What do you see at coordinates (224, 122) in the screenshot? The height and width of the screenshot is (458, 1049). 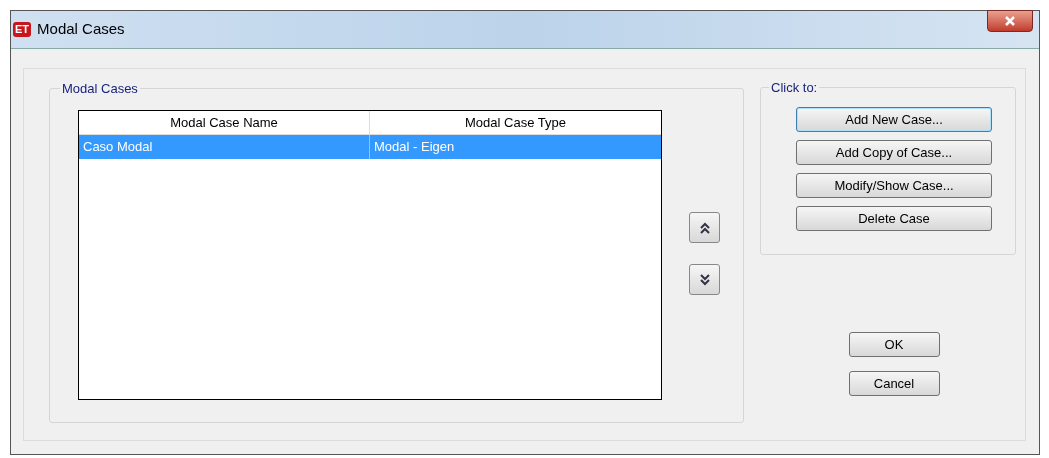 I see `column-header: Modal Case Name` at bounding box center [224, 122].